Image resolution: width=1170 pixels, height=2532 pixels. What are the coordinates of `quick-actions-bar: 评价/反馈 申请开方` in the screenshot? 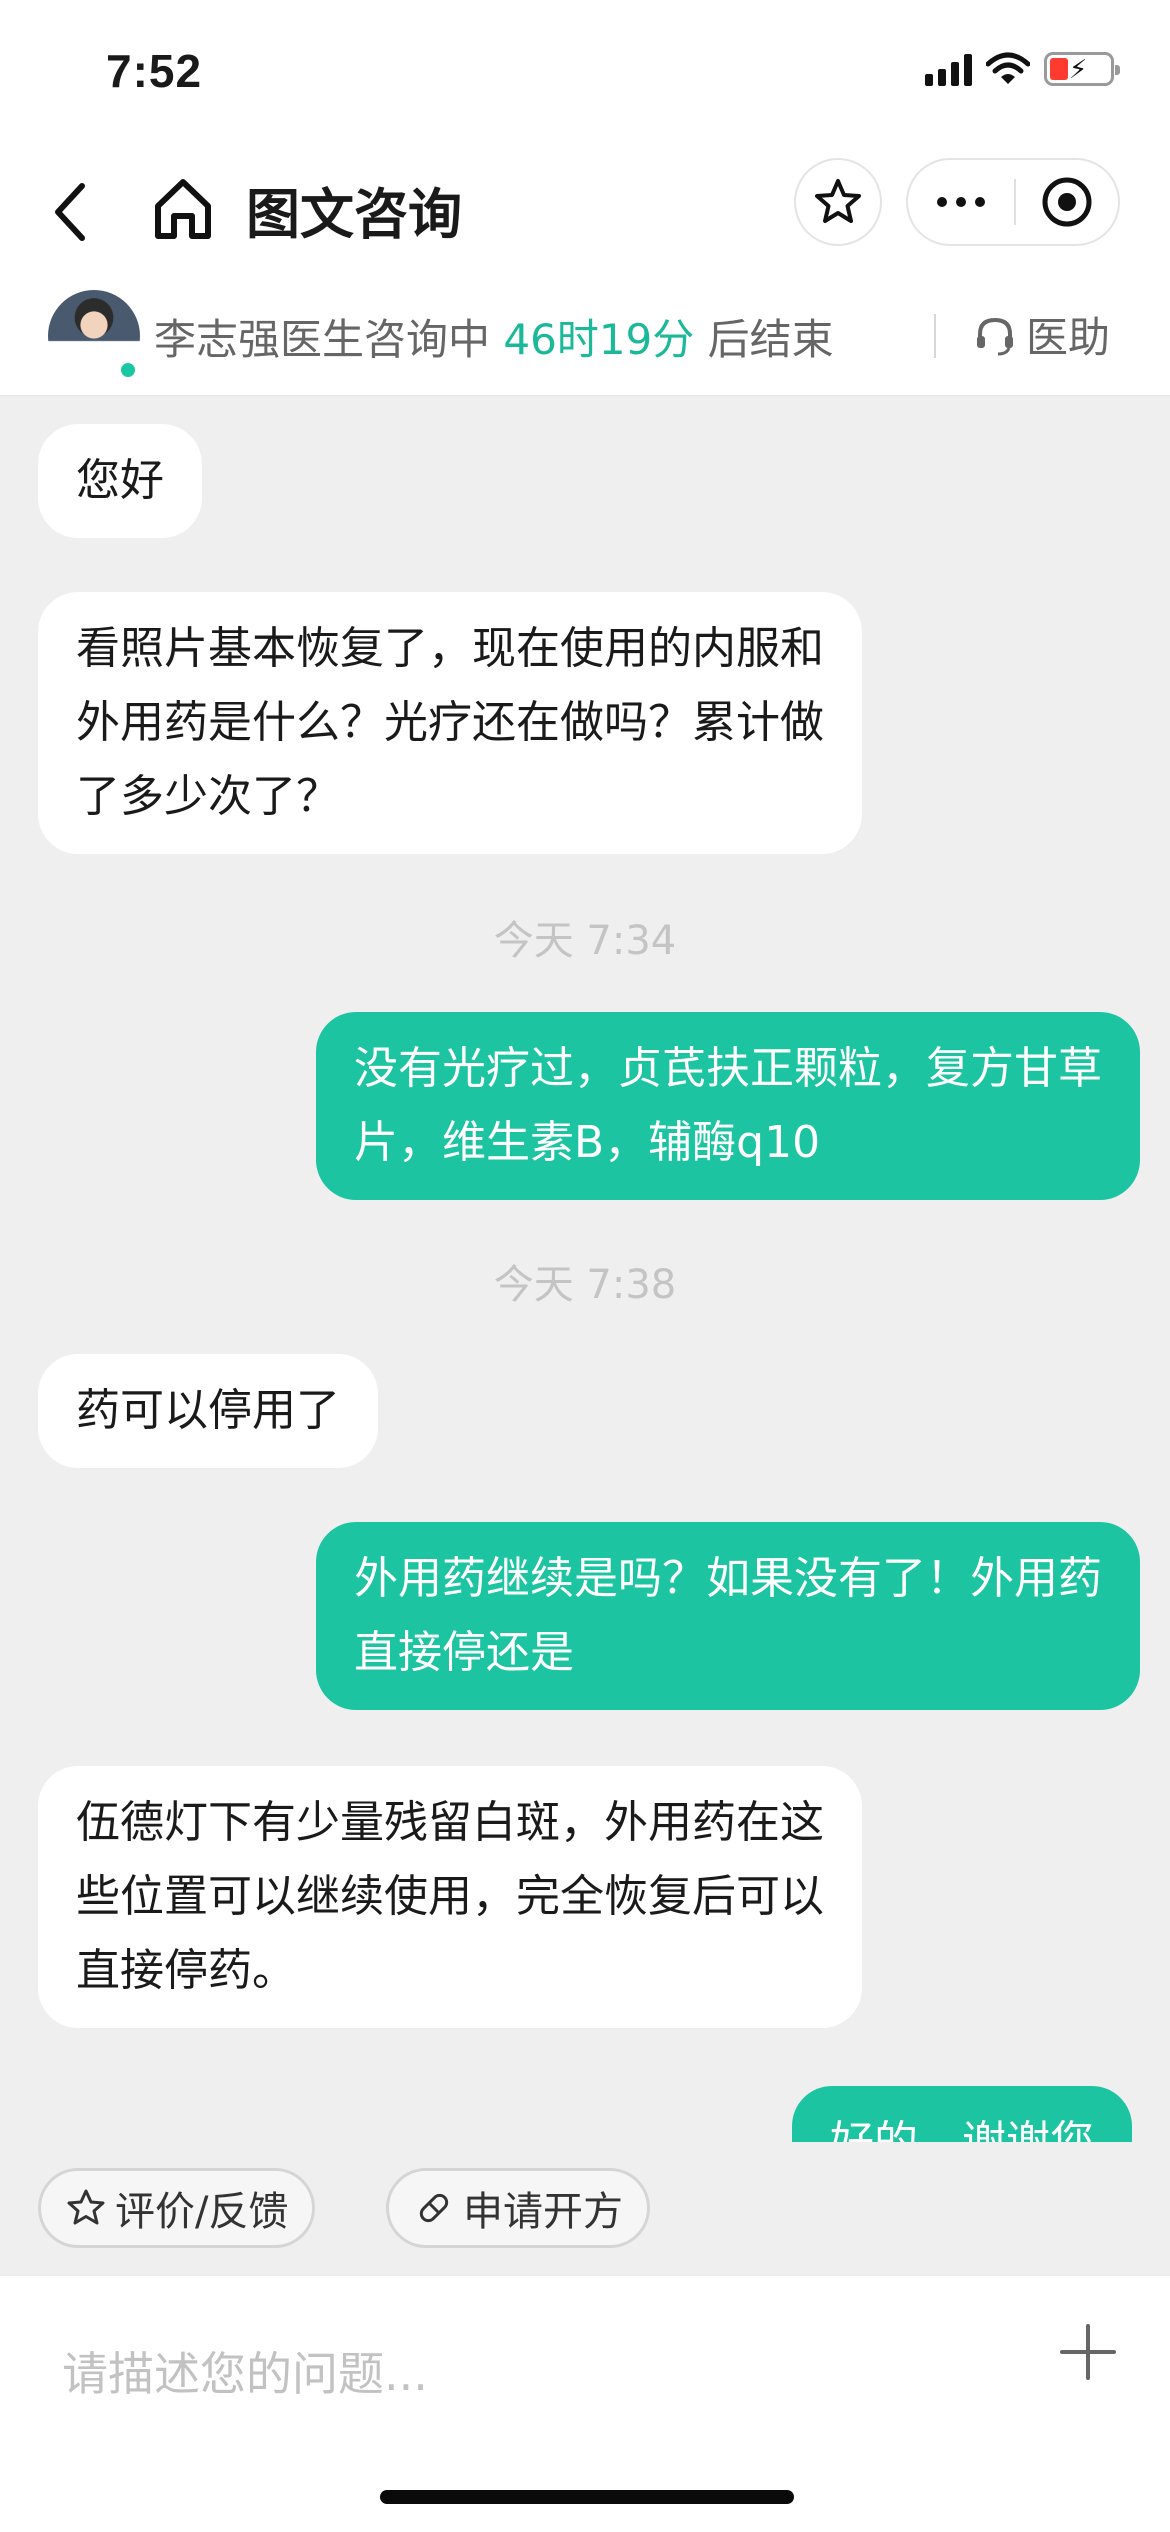 It's located at (585, 2209).